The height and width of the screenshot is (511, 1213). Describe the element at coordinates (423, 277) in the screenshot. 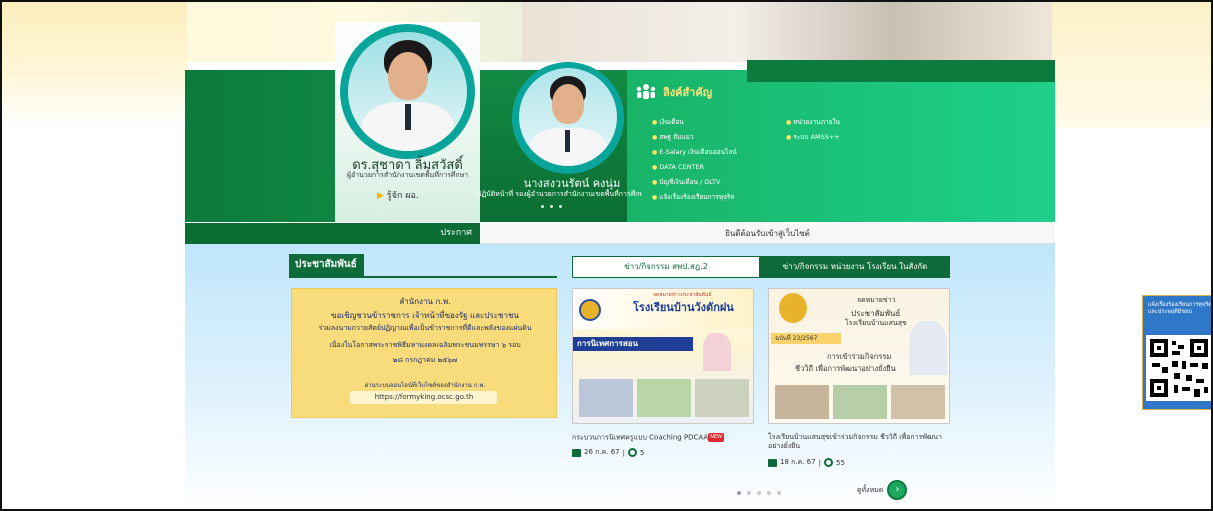

I see `pr-title-underline` at that location.